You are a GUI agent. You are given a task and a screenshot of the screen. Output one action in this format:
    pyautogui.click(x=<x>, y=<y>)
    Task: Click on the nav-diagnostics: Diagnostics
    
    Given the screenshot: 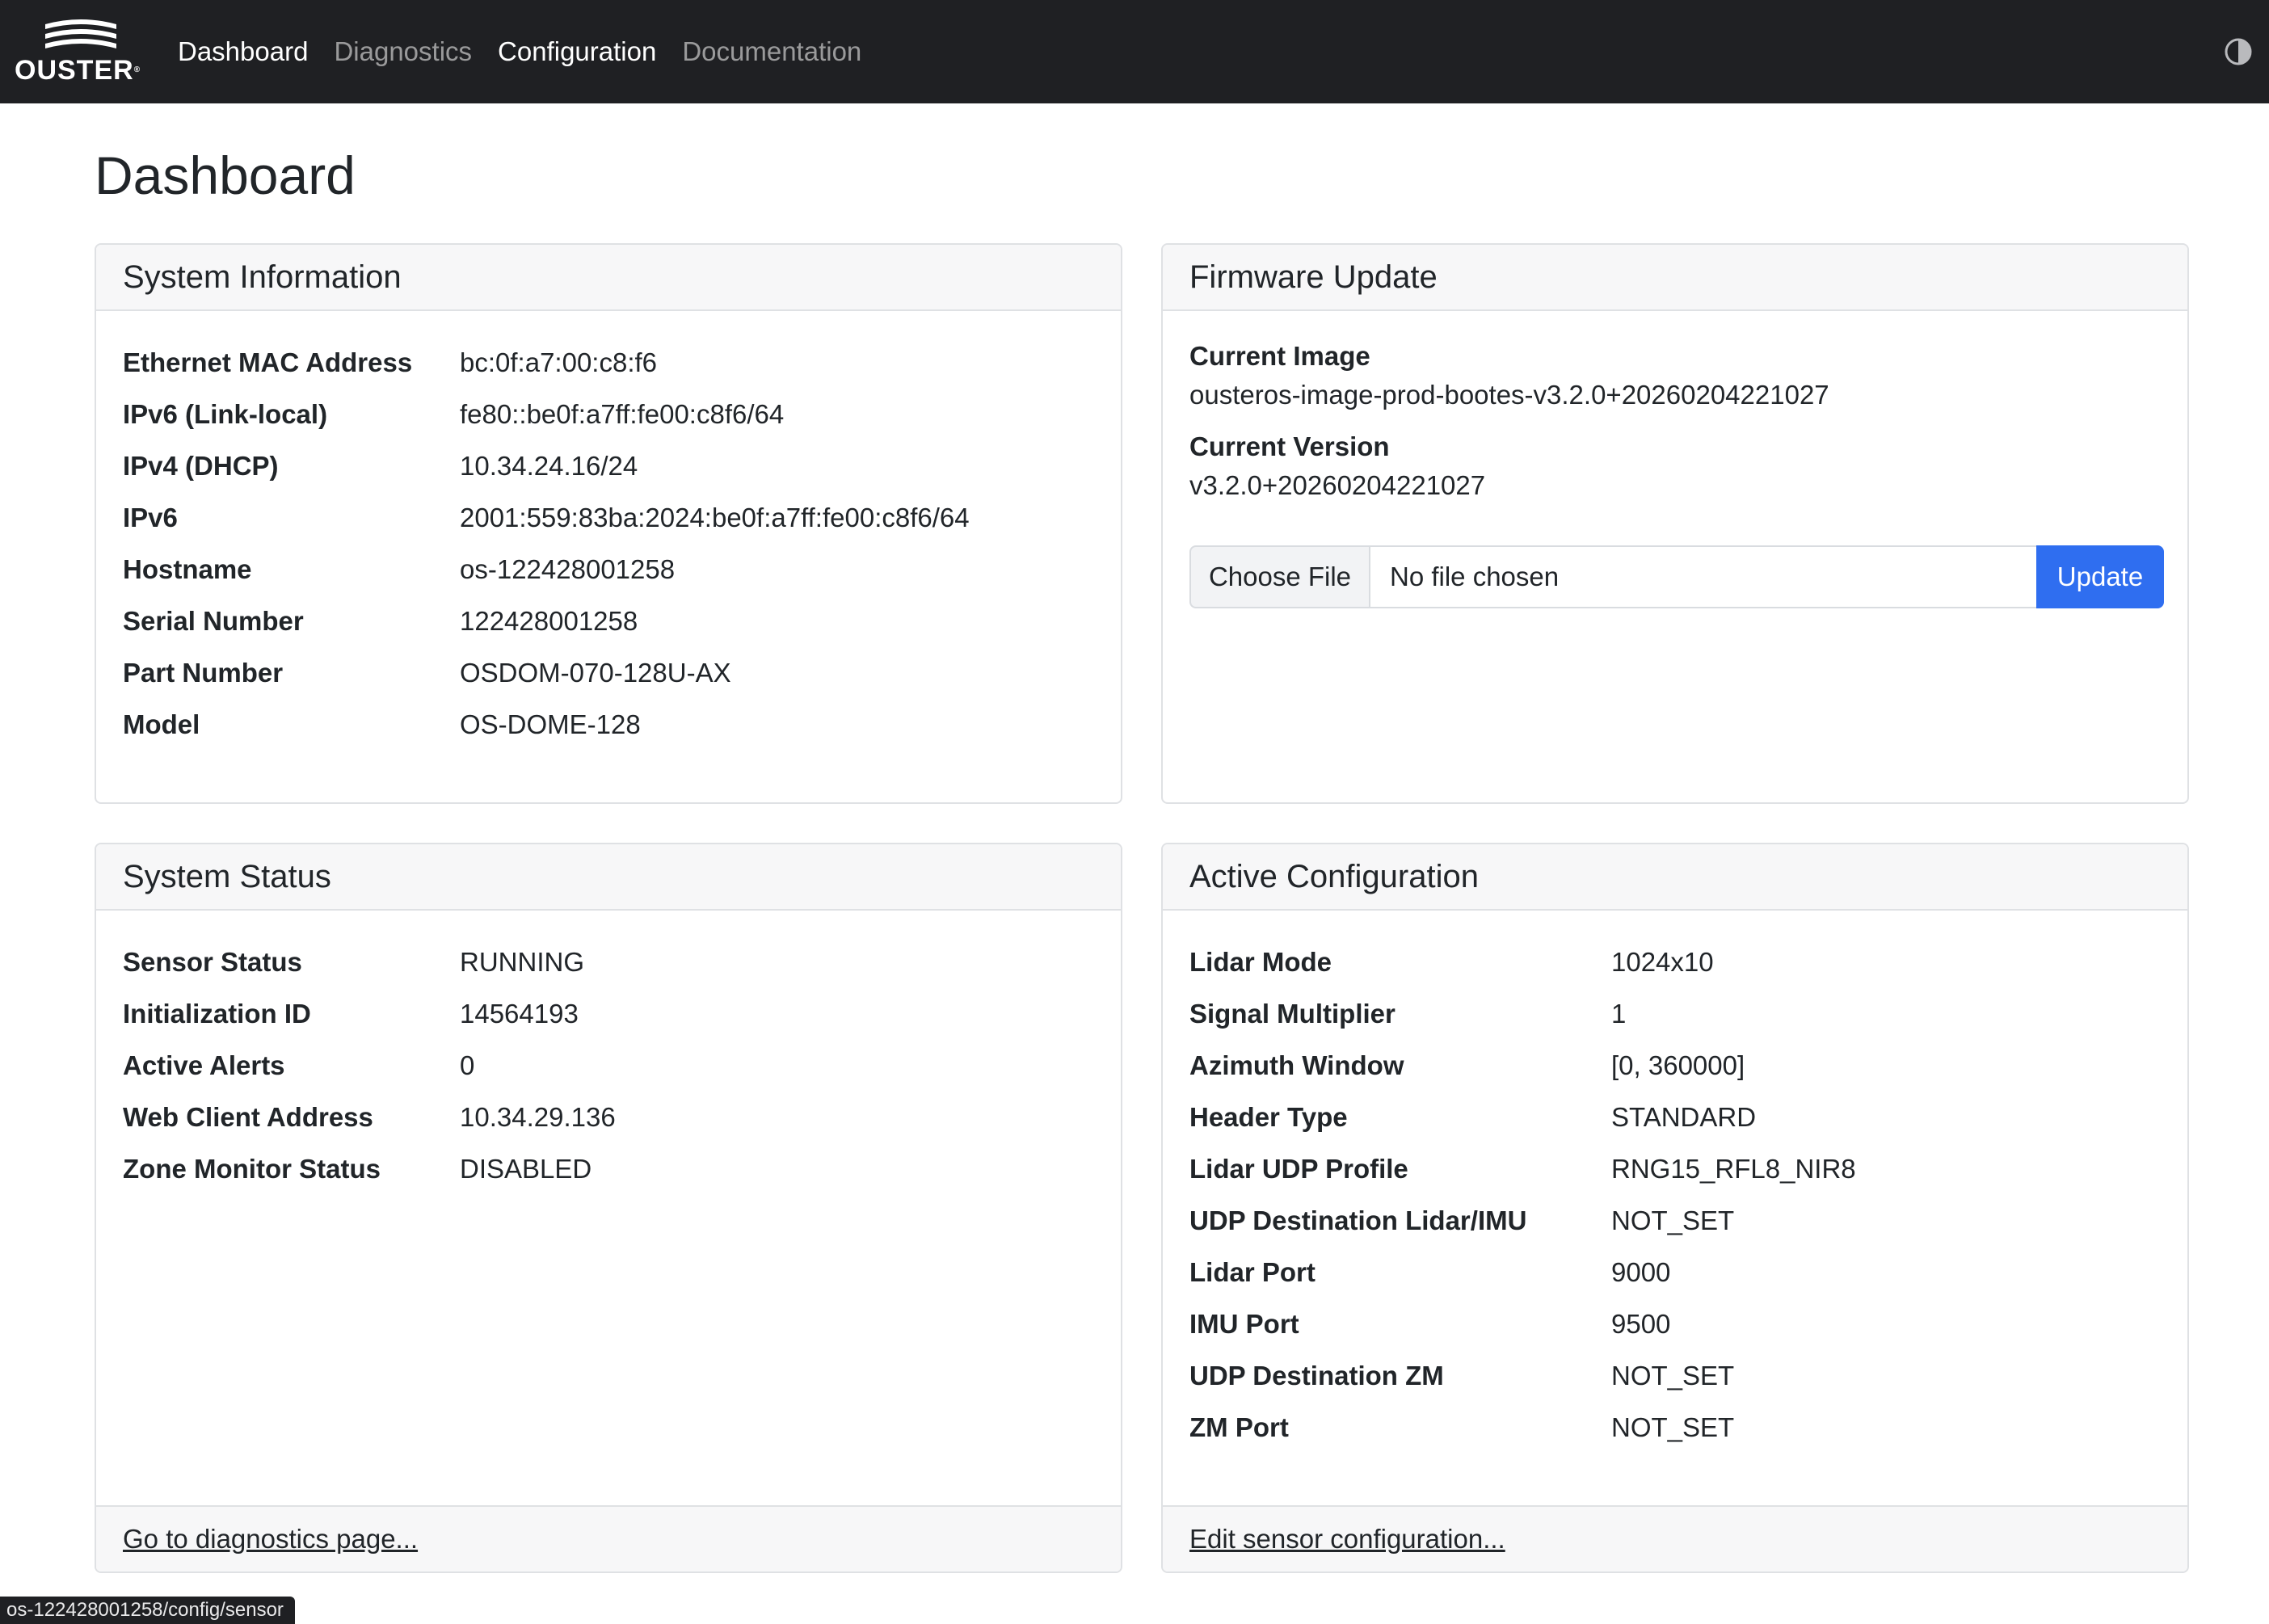 What is the action you would take?
    pyautogui.click(x=403, y=51)
    